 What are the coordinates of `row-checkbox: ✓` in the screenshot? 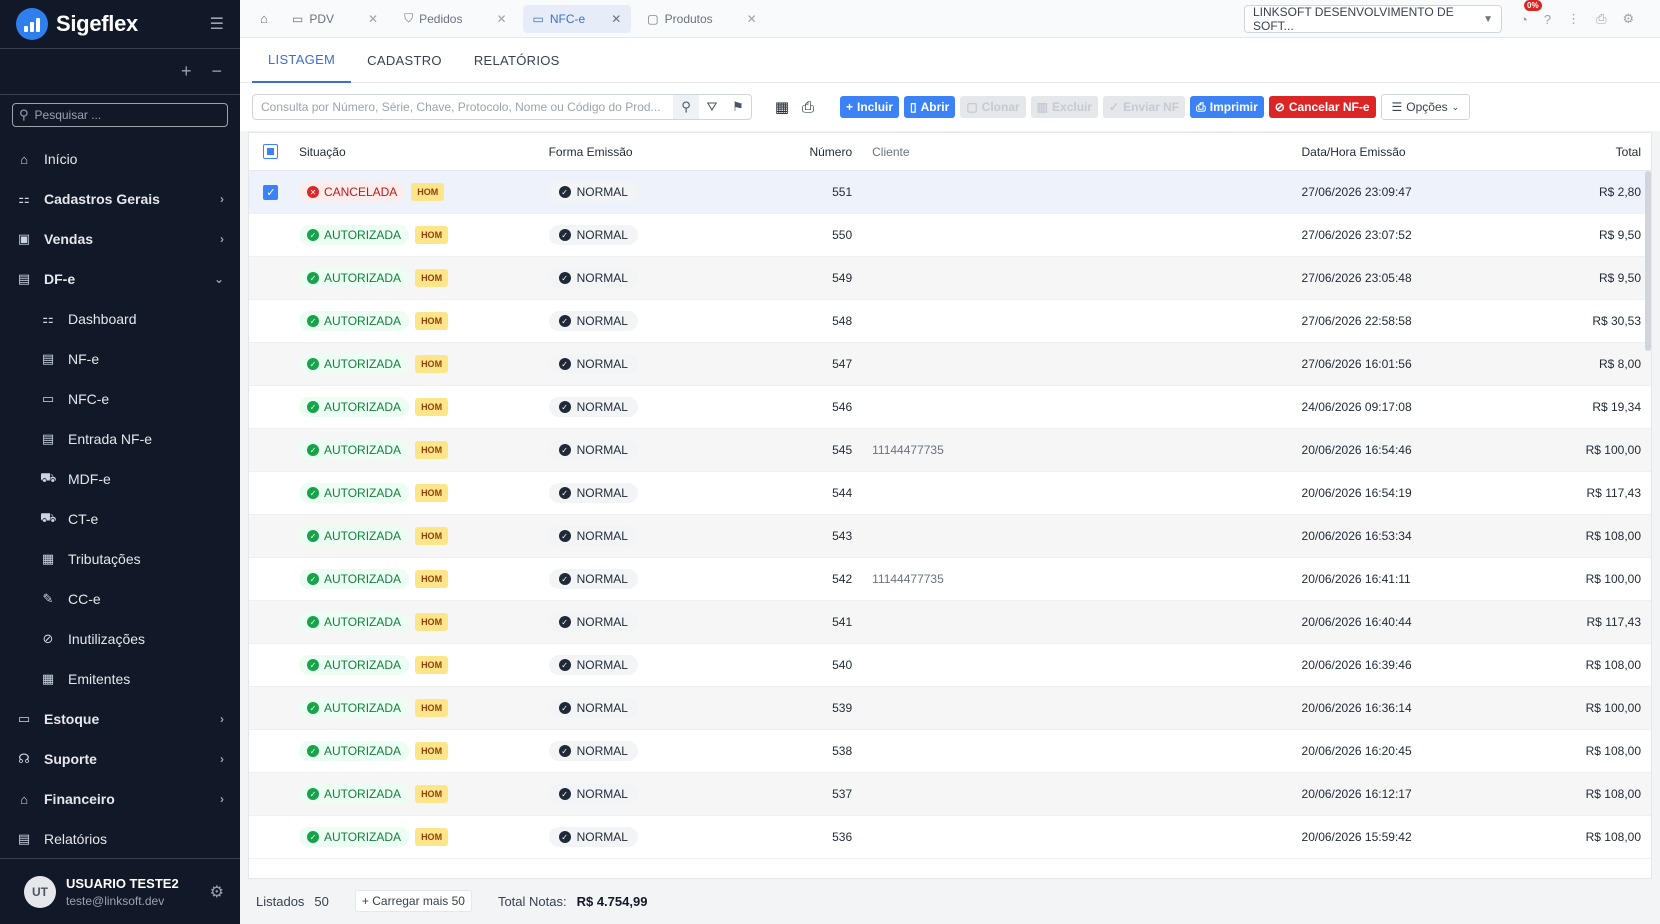 It's located at (271, 192).